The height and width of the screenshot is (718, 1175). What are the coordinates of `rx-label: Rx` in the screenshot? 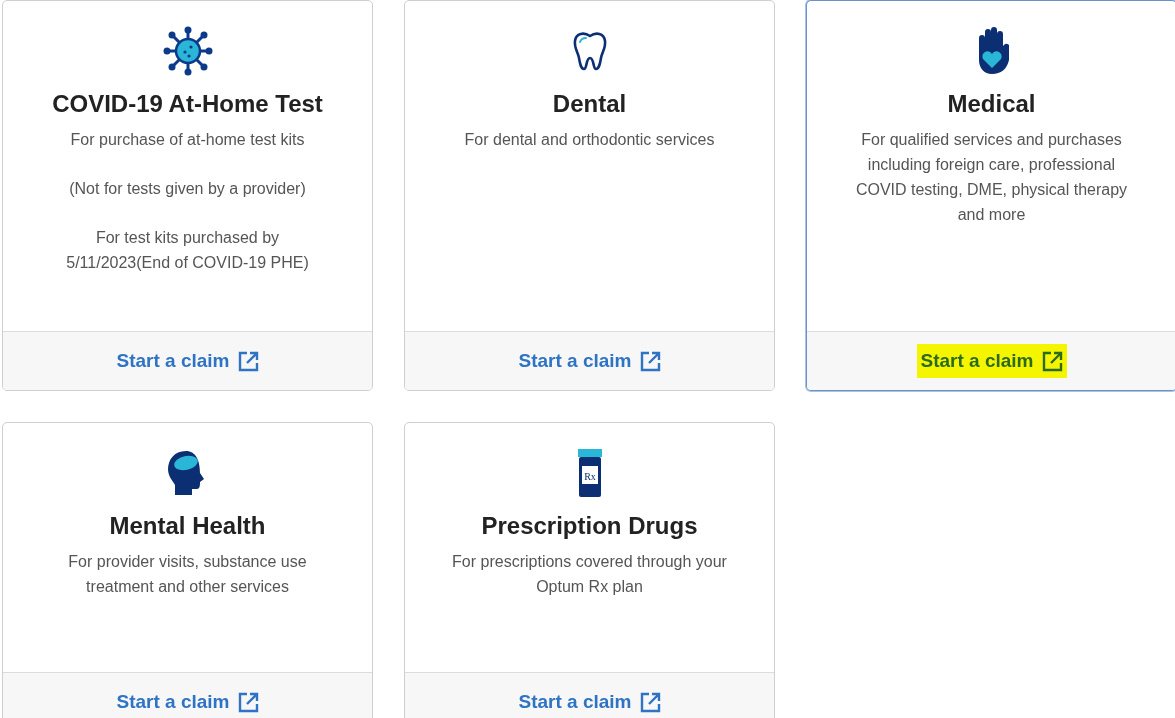 It's located at (589, 476).